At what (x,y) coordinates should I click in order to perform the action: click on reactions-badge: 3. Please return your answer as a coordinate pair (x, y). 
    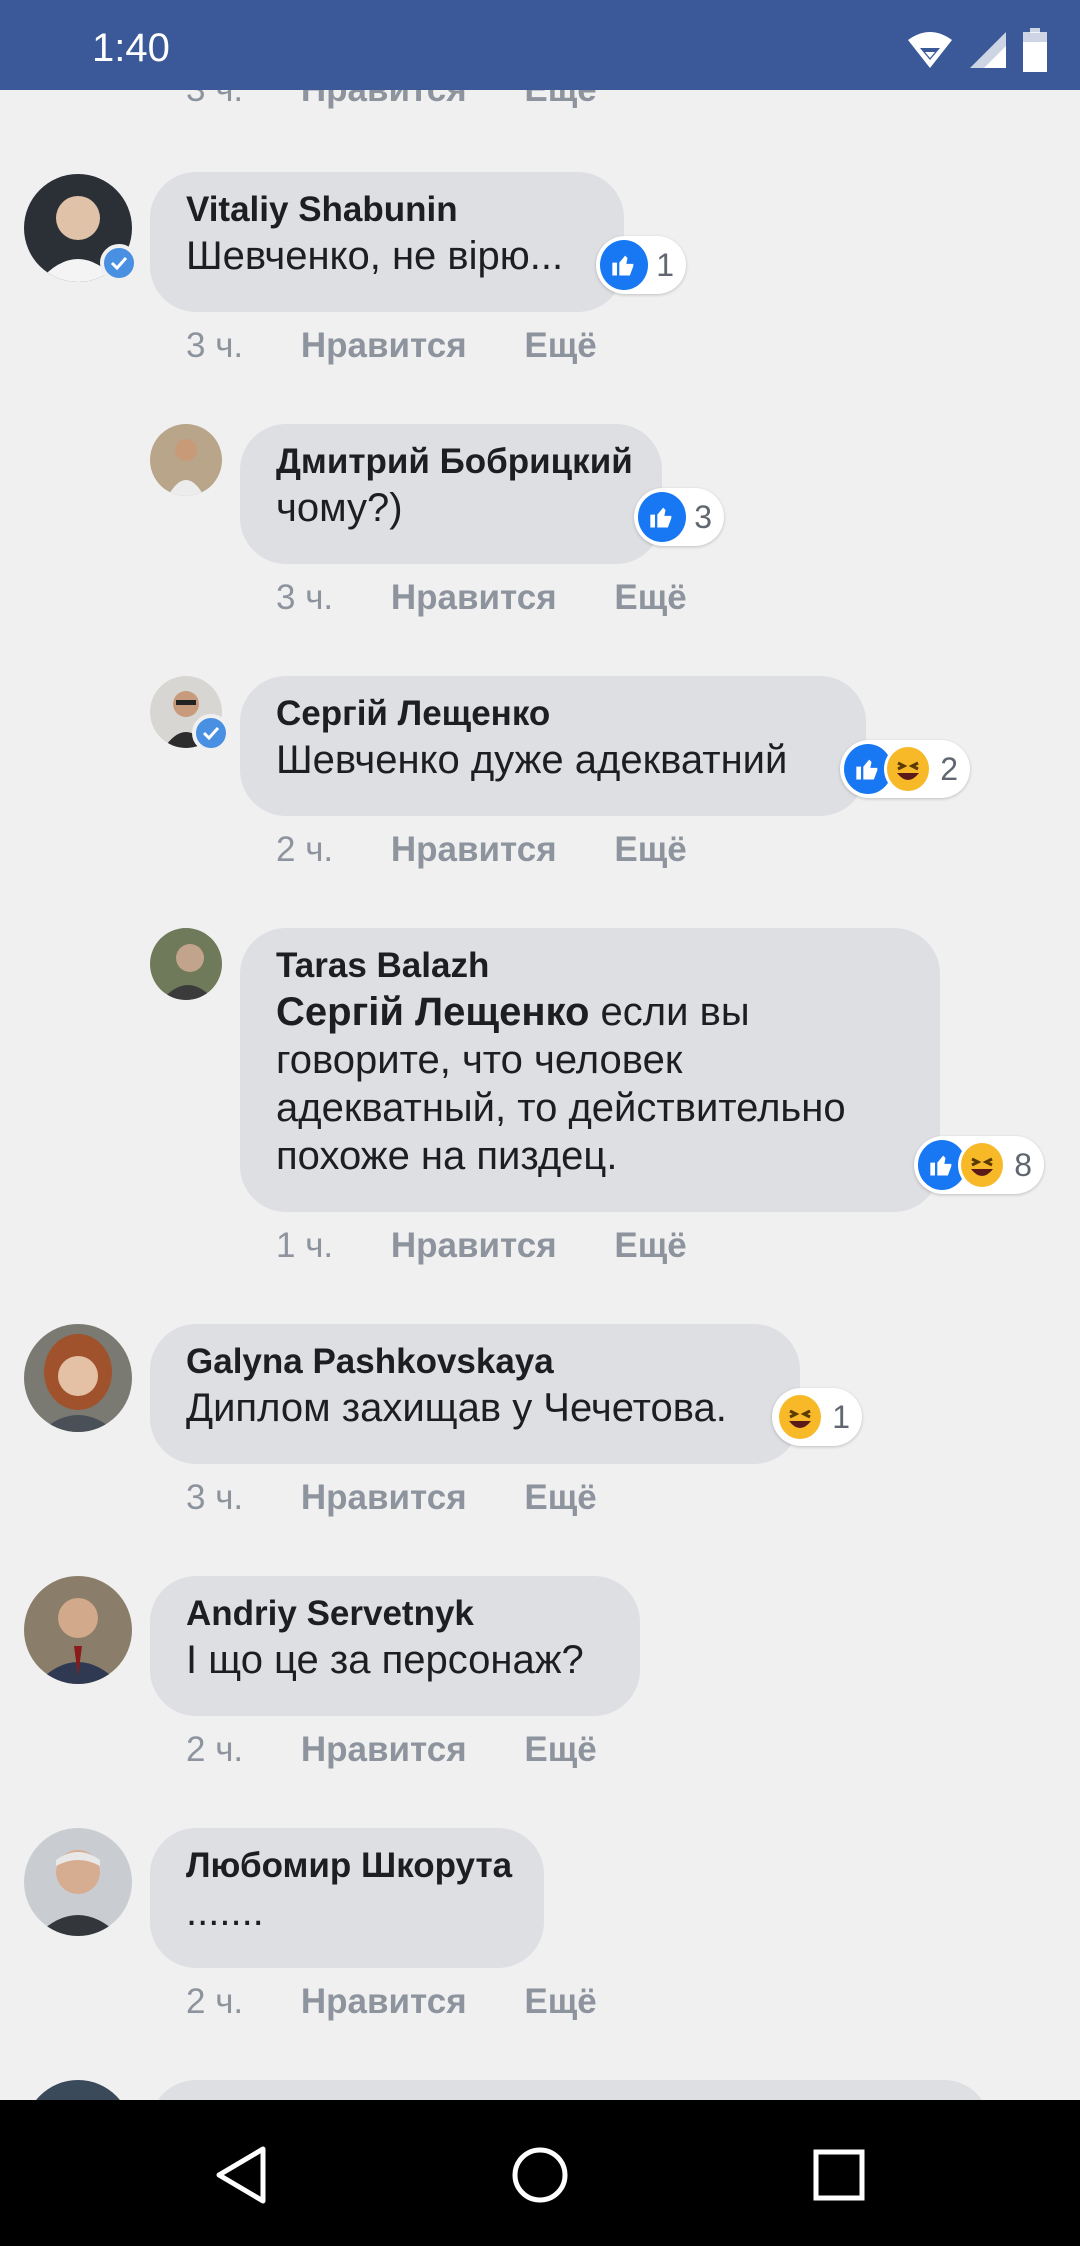
    Looking at the image, I should click on (679, 517).